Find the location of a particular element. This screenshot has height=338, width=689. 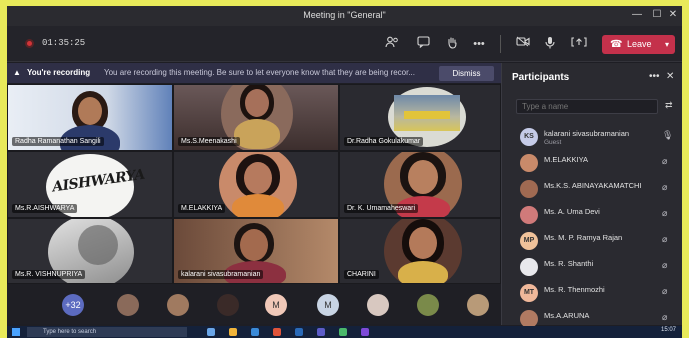

video-tile: M.ELAKKIYA is located at coordinates (256, 184).